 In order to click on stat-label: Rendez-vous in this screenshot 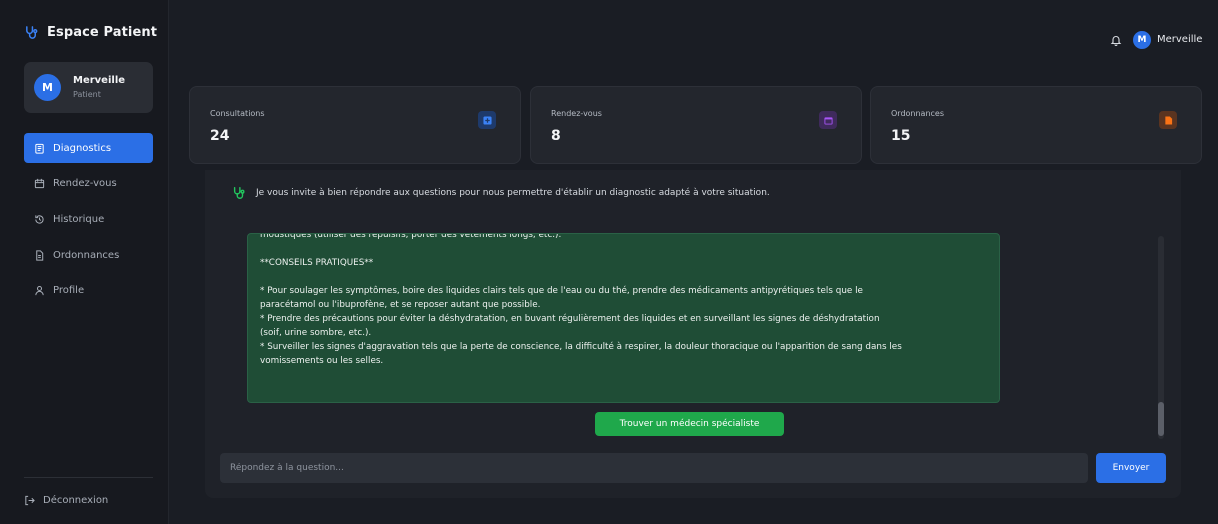, I will do `click(576, 113)`.